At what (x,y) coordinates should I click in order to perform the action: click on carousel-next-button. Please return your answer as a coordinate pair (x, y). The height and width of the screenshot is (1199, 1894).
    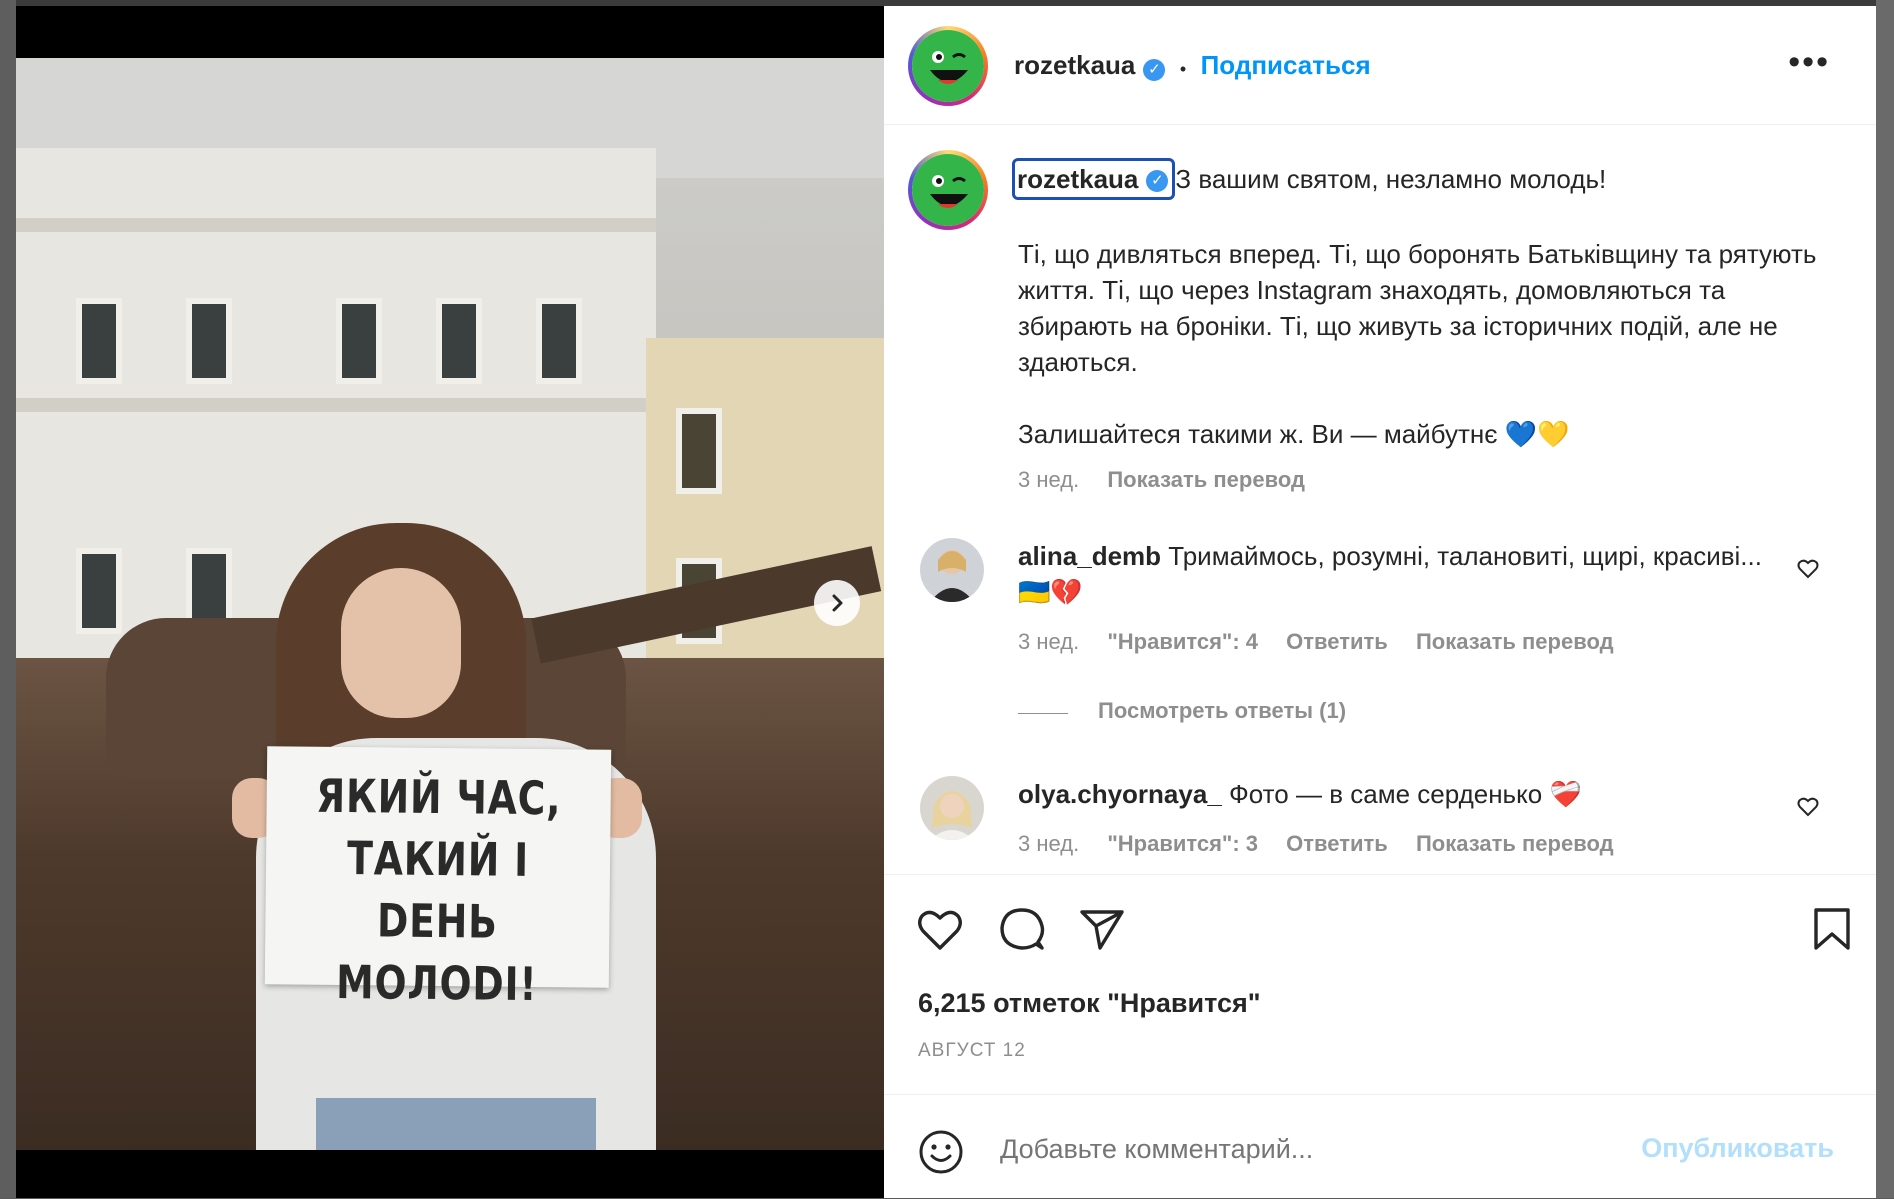
    Looking at the image, I should click on (837, 603).